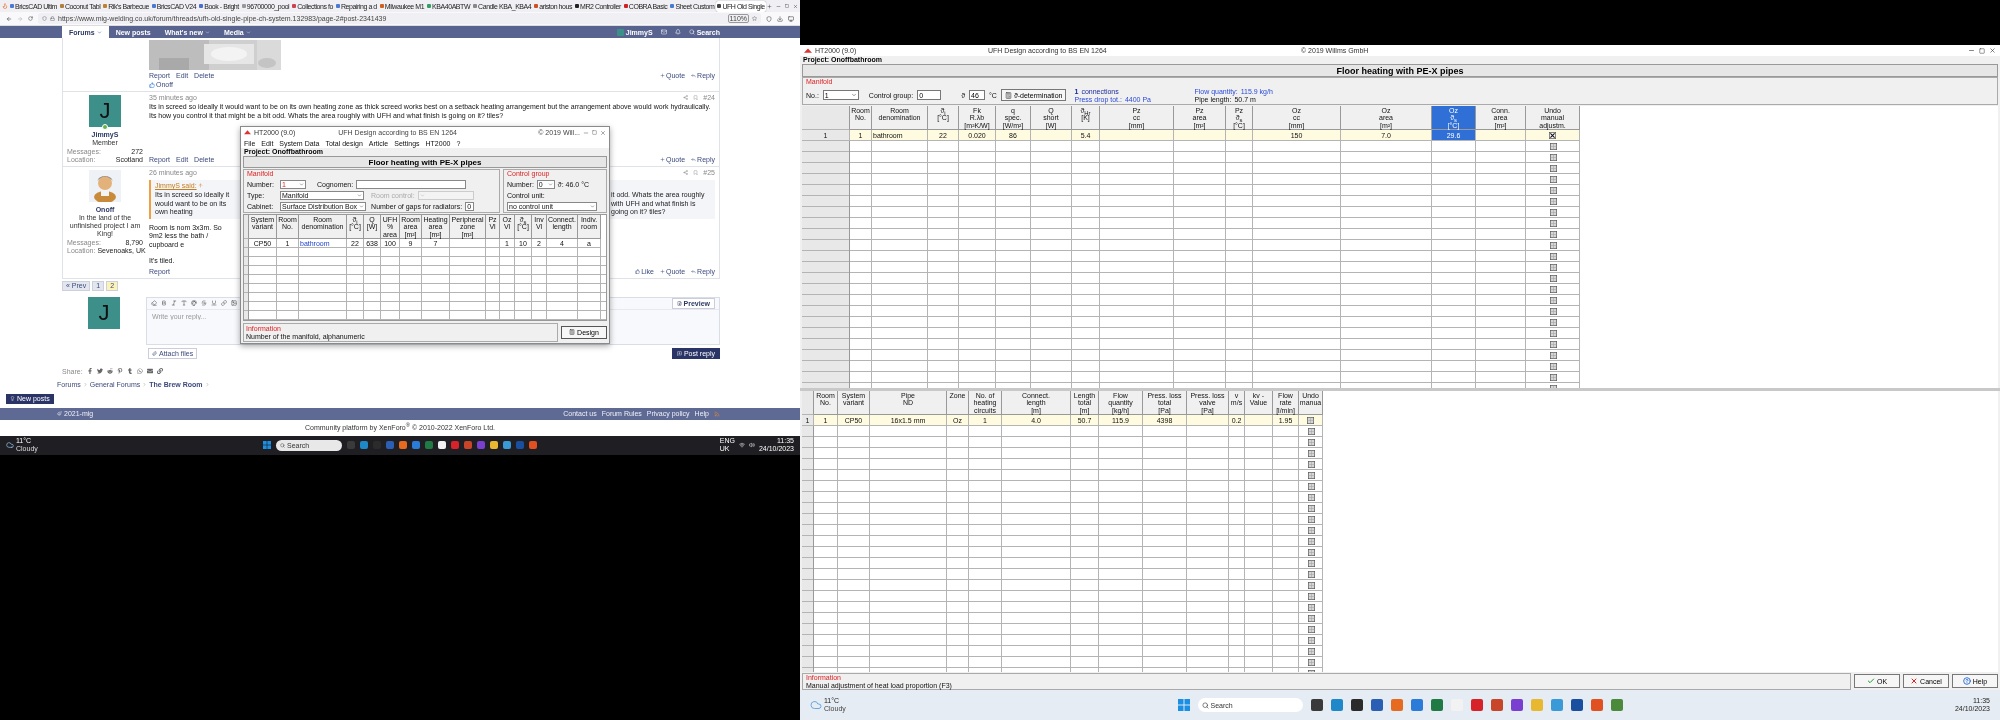  I want to click on underline-icon, so click(214, 303).